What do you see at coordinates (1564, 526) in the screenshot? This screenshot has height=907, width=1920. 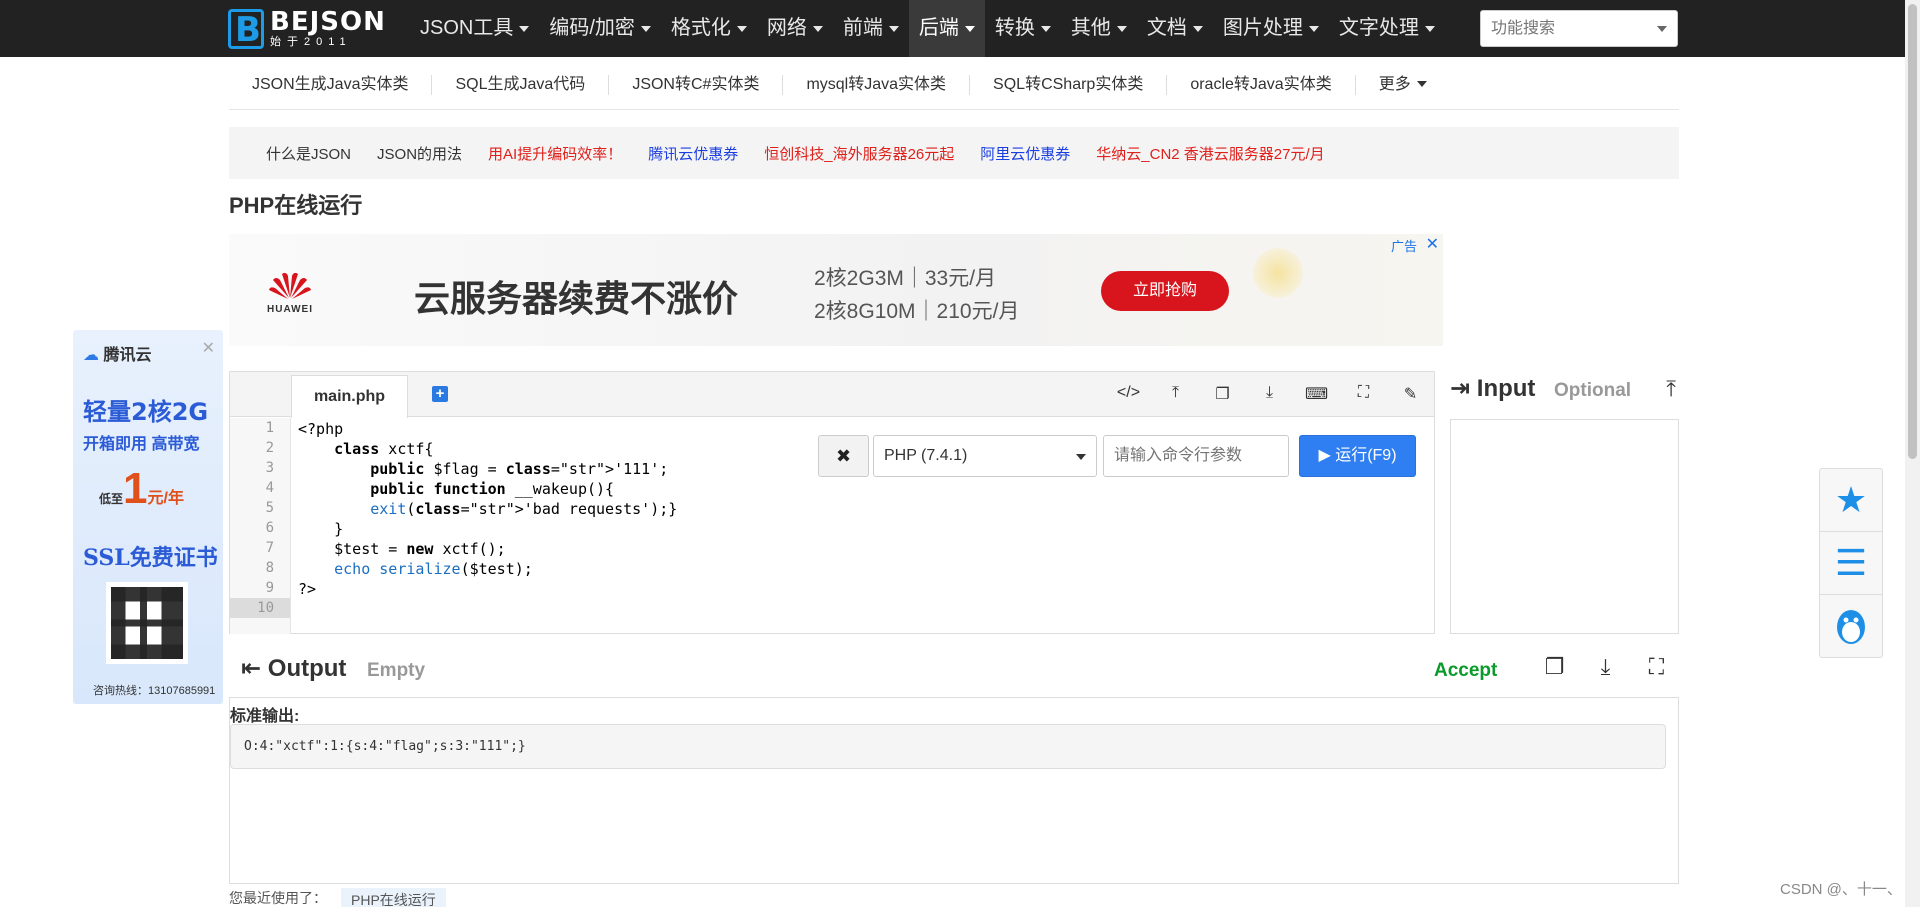 I see `stdin-textarea` at bounding box center [1564, 526].